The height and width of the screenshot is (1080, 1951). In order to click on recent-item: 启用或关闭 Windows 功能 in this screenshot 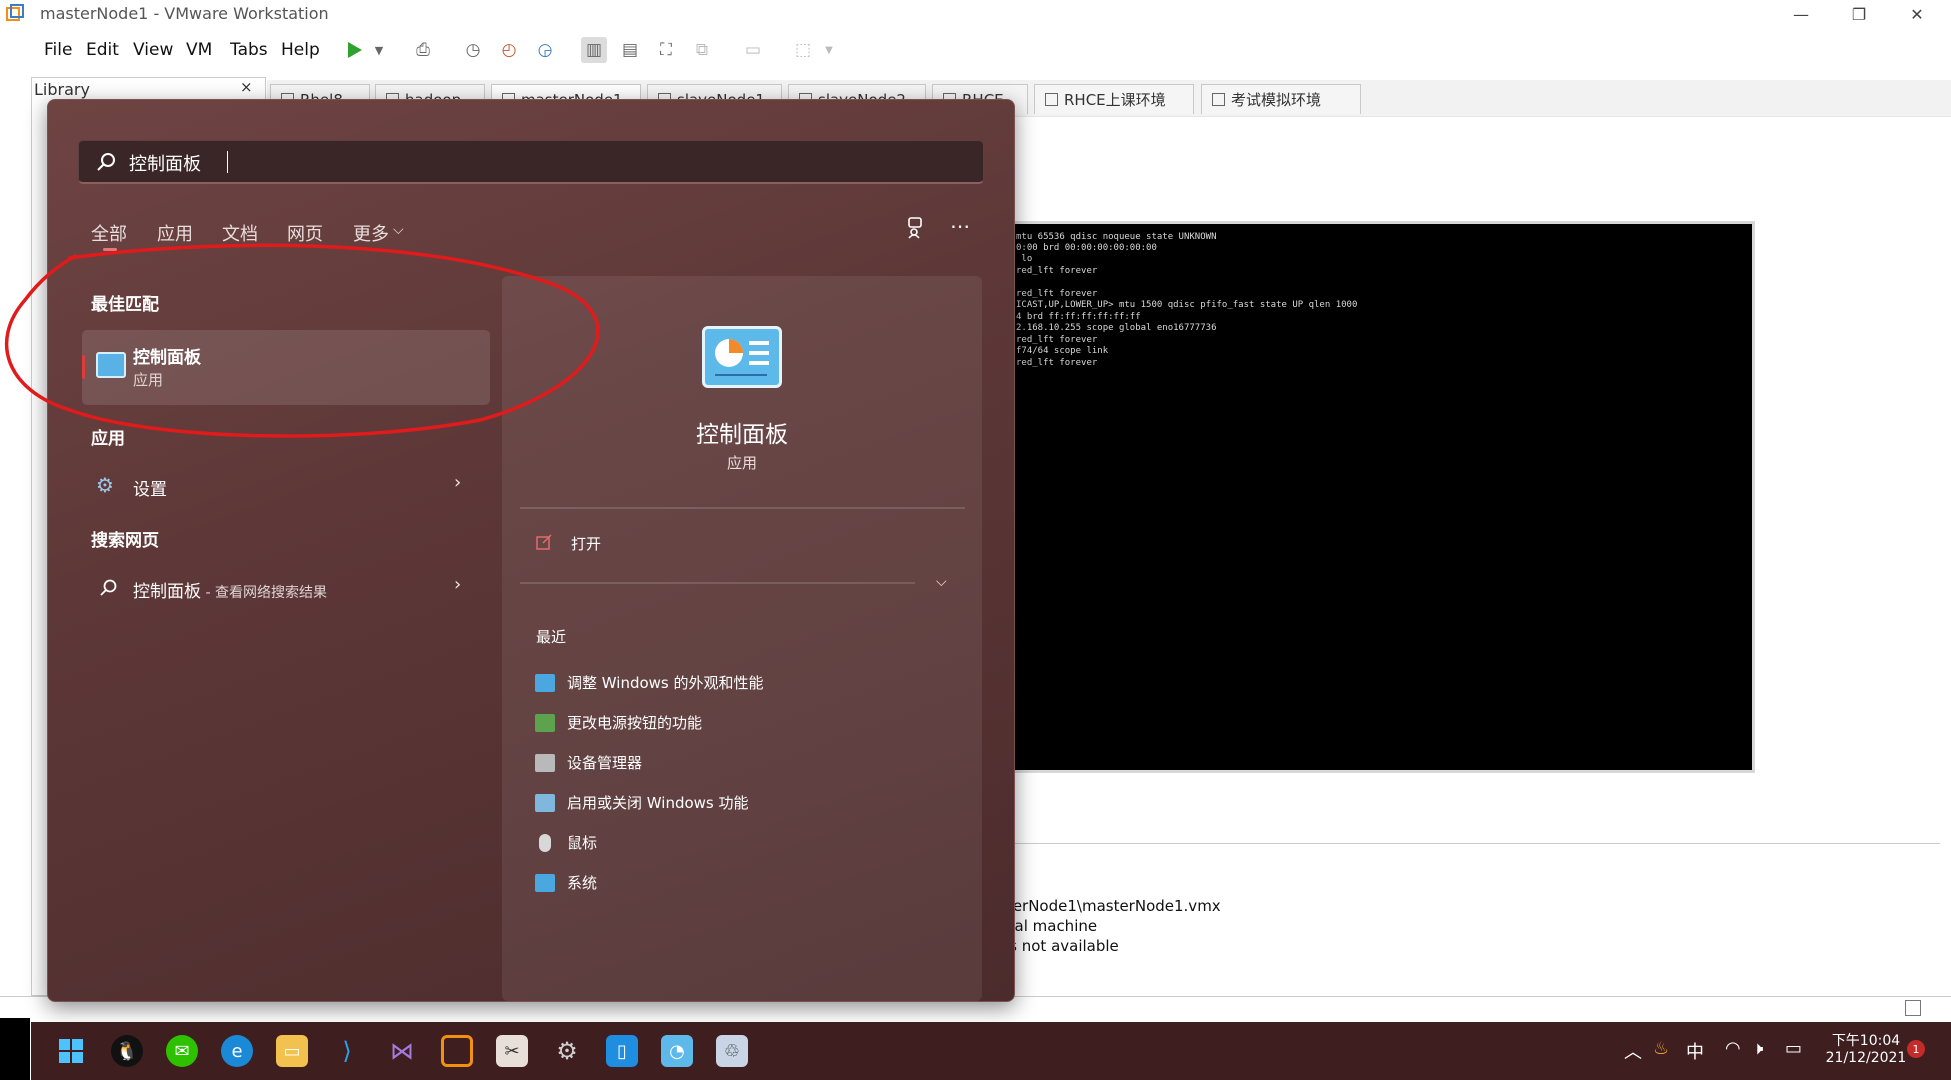, I will do `click(642, 802)`.